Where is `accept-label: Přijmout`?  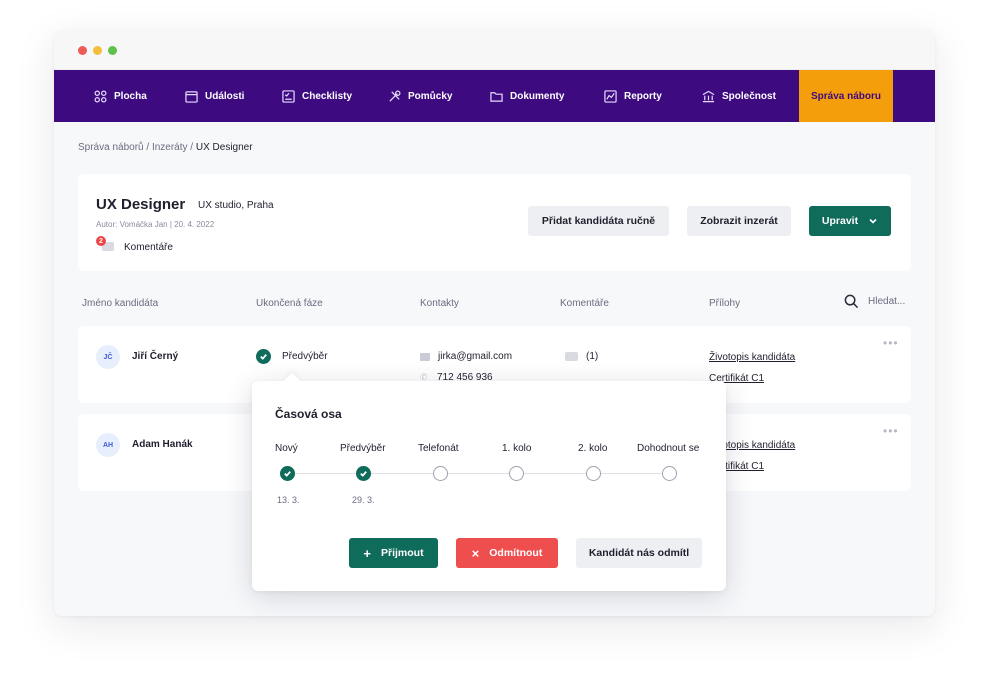 accept-label: Přijmout is located at coordinates (402, 553).